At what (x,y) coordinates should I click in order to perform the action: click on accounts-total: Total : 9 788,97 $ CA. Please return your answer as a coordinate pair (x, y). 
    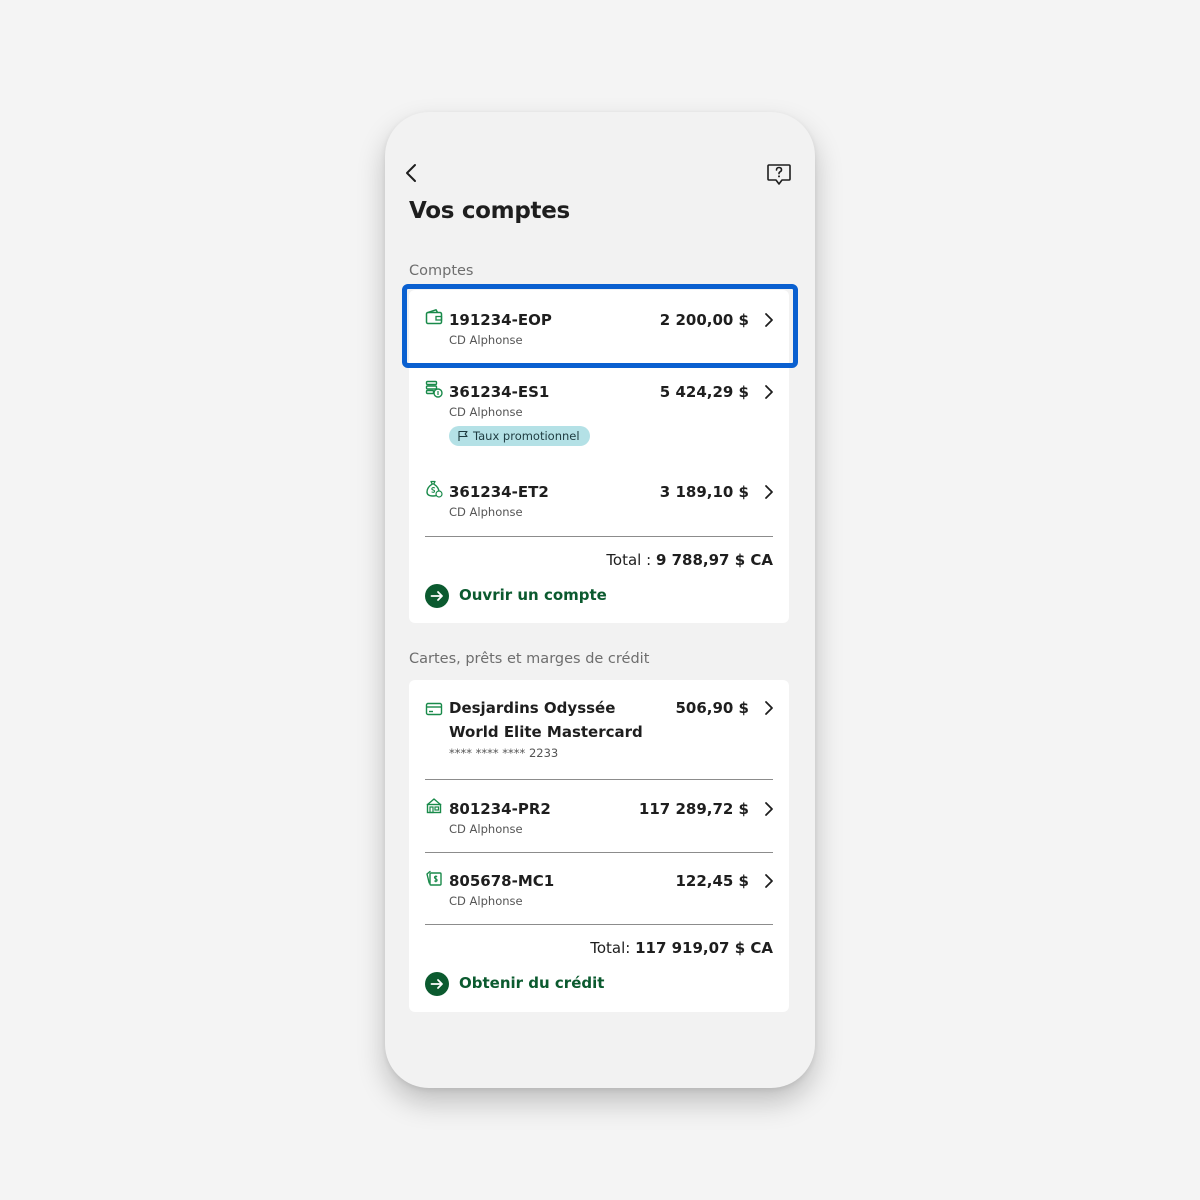
    Looking at the image, I should click on (689, 560).